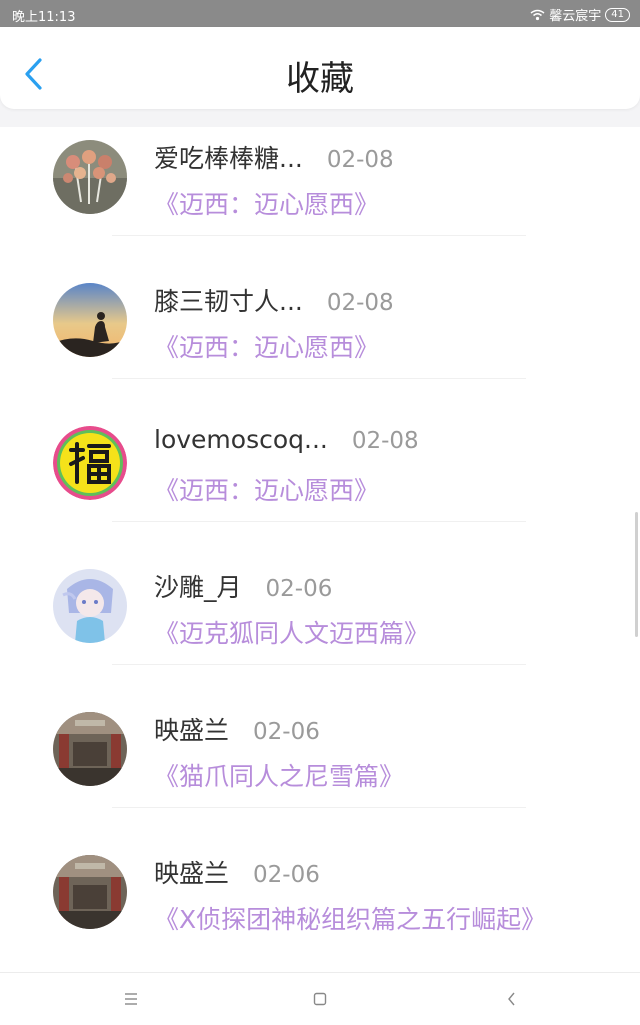  I want to click on menu-icon, so click(131, 999).